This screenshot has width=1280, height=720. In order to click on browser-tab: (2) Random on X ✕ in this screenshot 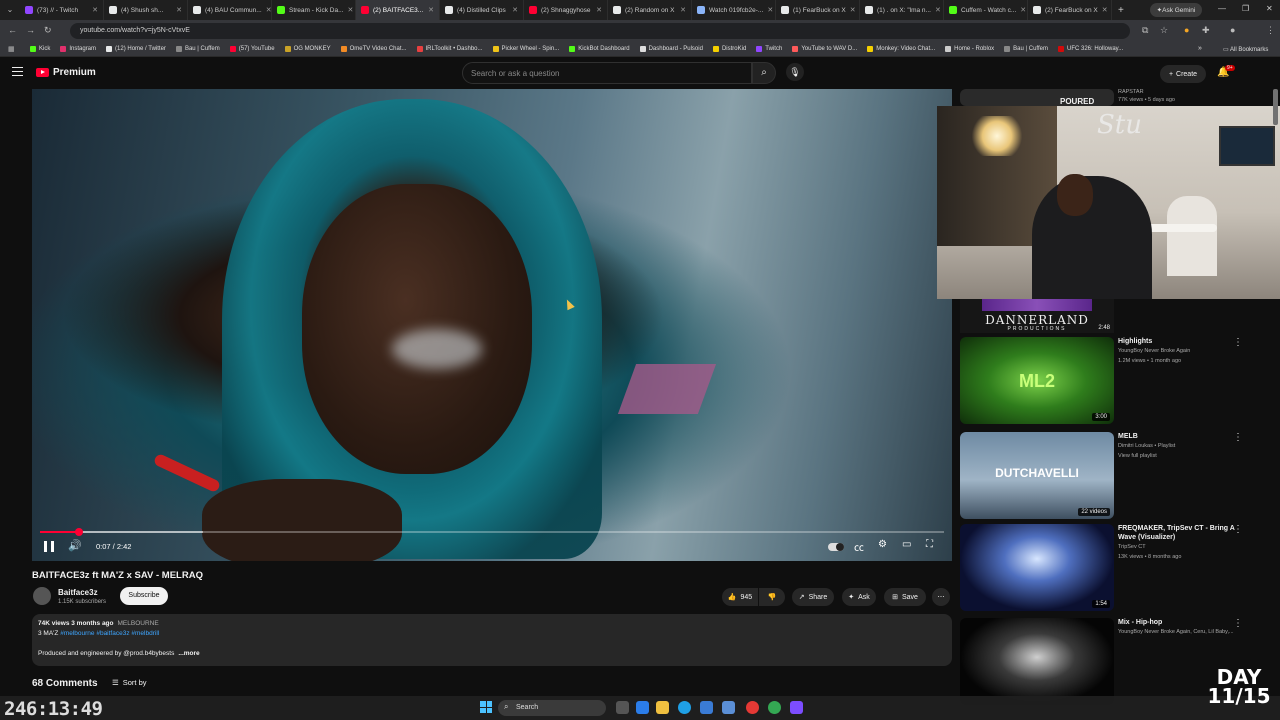, I will do `click(650, 10)`.